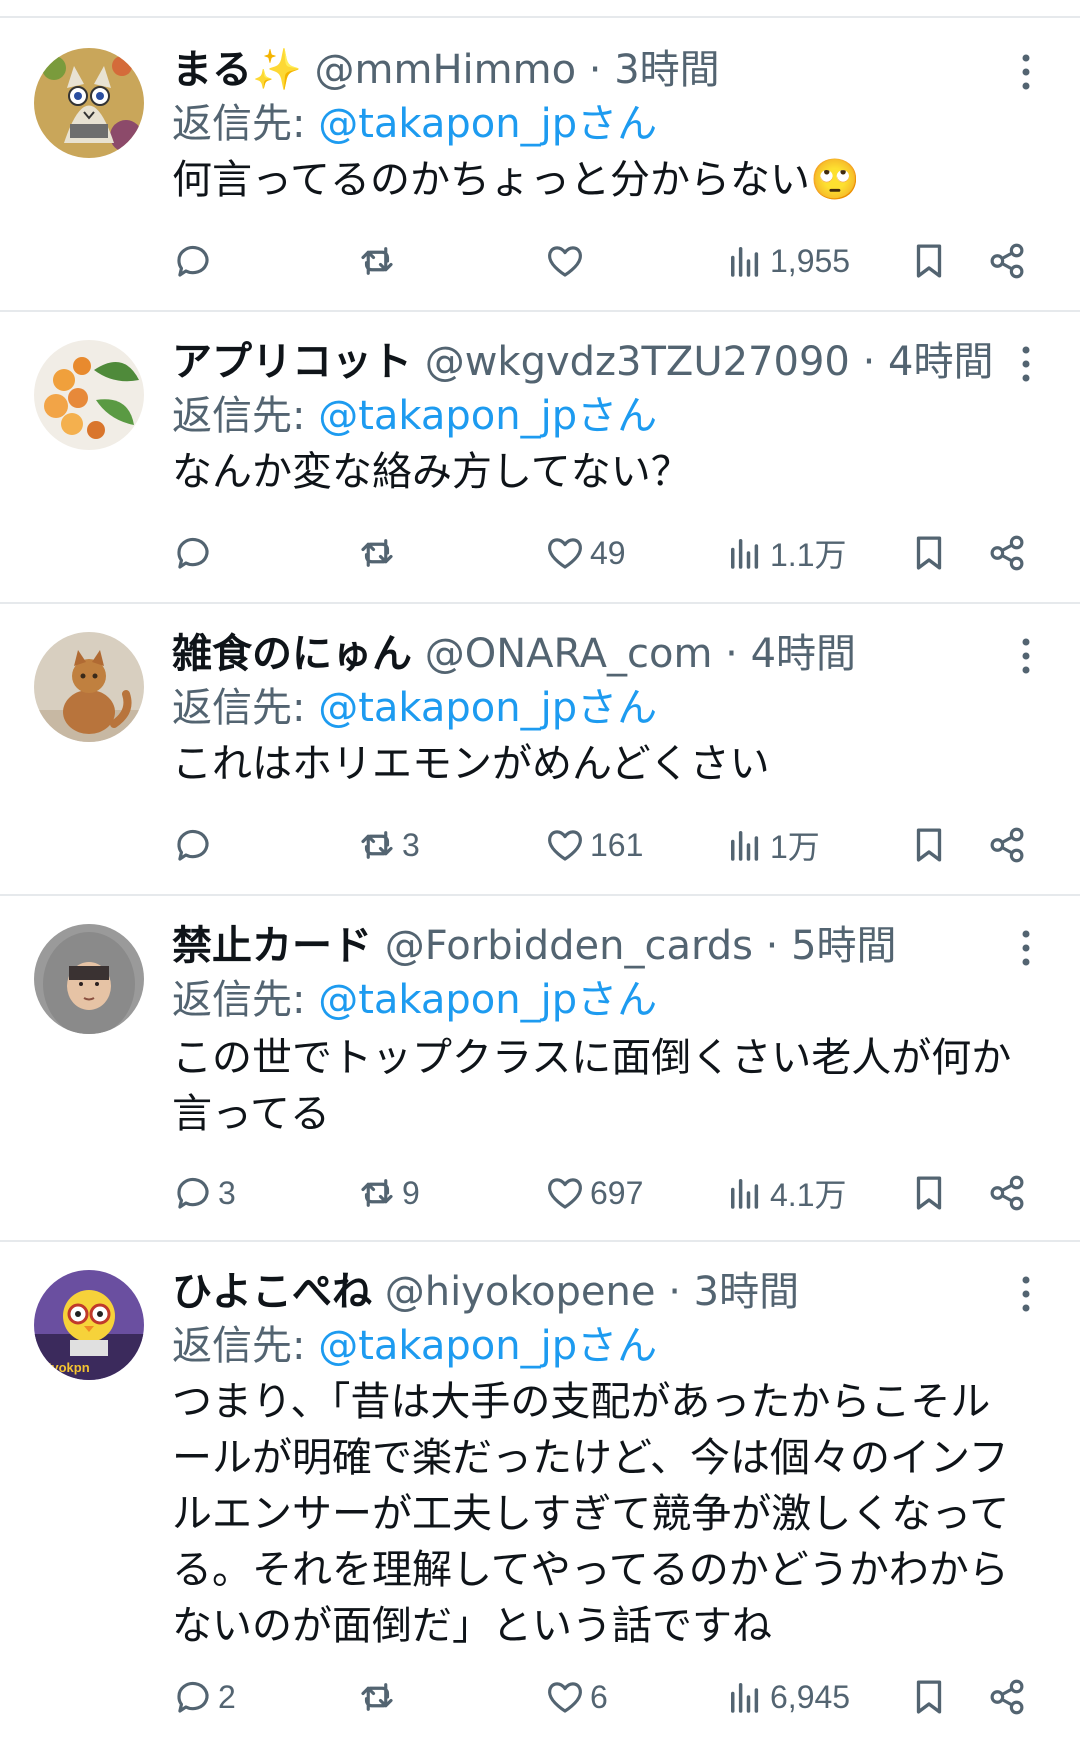 Image resolution: width=1080 pixels, height=1738 pixels. I want to click on tweet-header: ひよこぺね @hiyokopene · 3時間, so click(591, 1292).